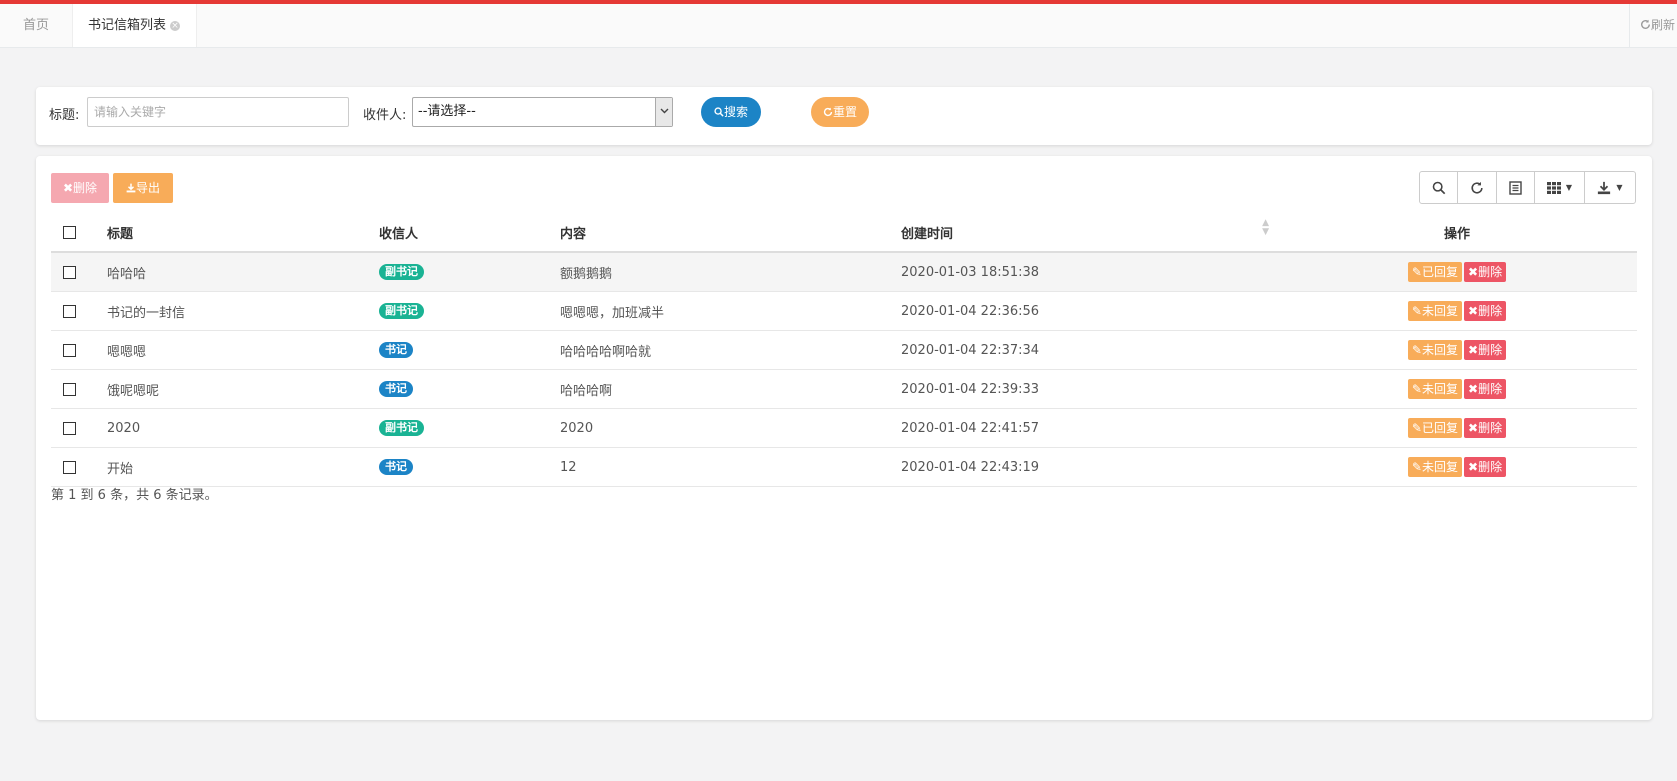 The width and height of the screenshot is (1677, 781). I want to click on caret-down-icon: ▼, so click(1619, 187).